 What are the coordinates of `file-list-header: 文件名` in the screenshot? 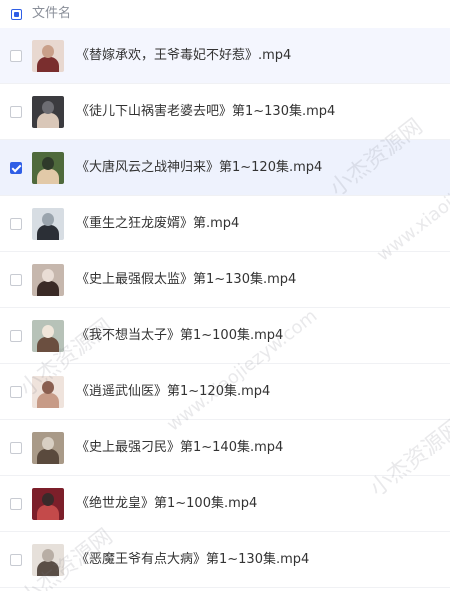 It's located at (225, 14).